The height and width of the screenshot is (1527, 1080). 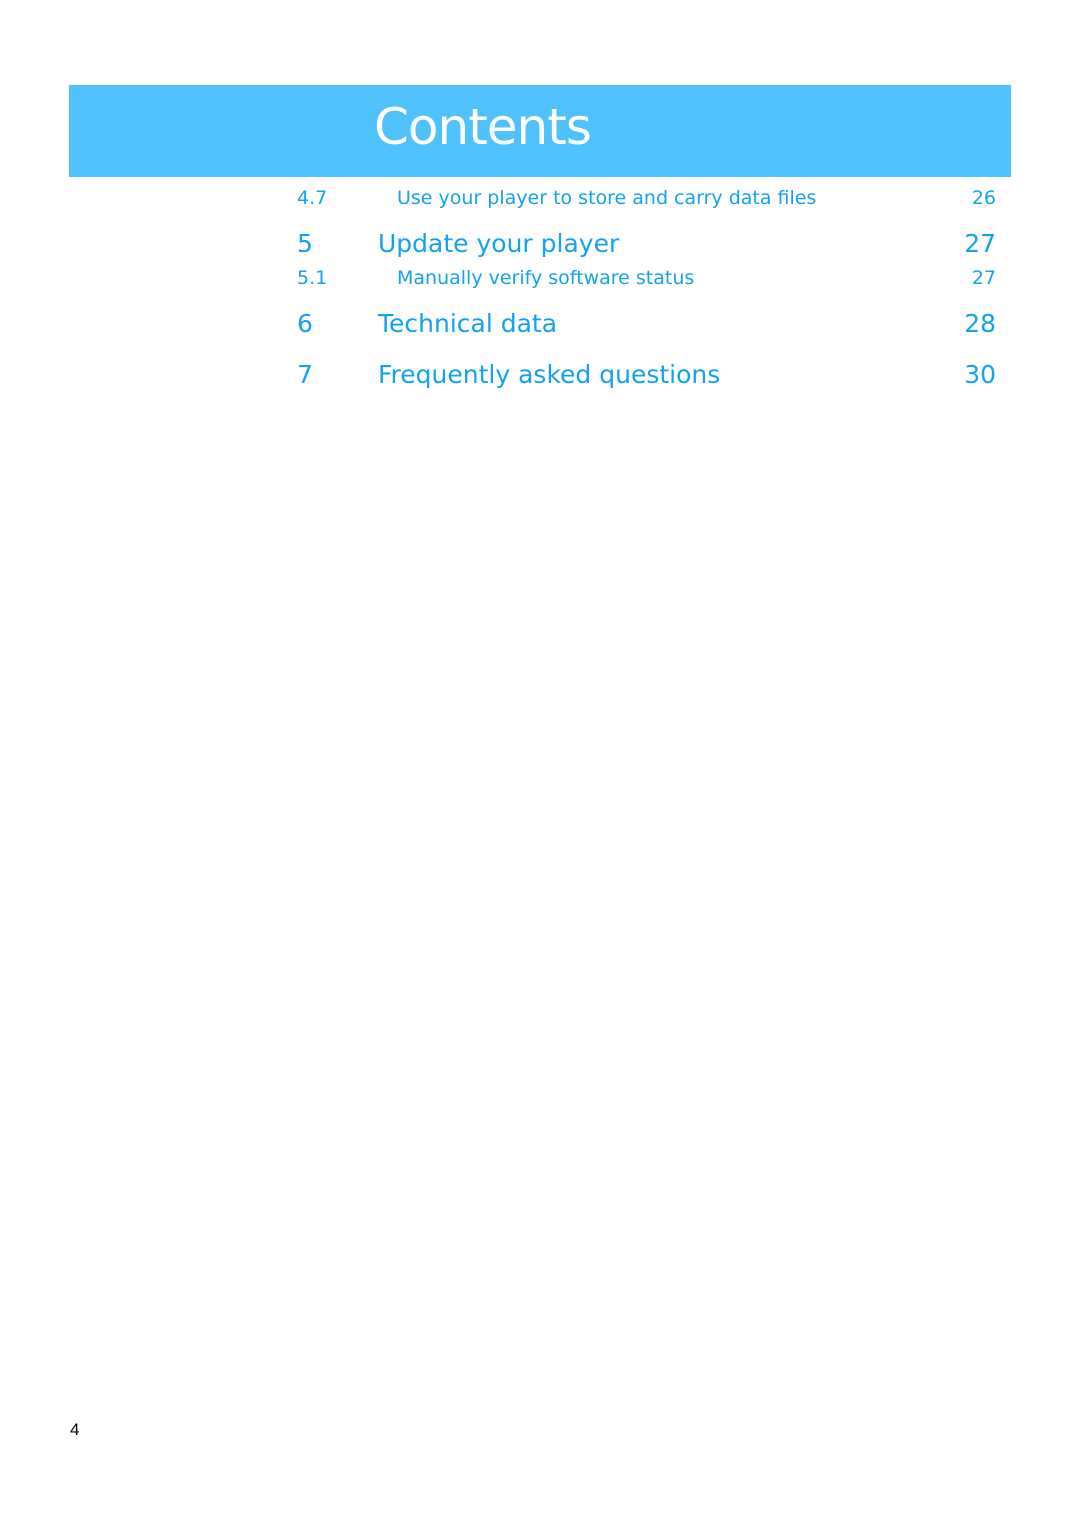 I want to click on toc-entry-number: 4.7, so click(x=312, y=198).